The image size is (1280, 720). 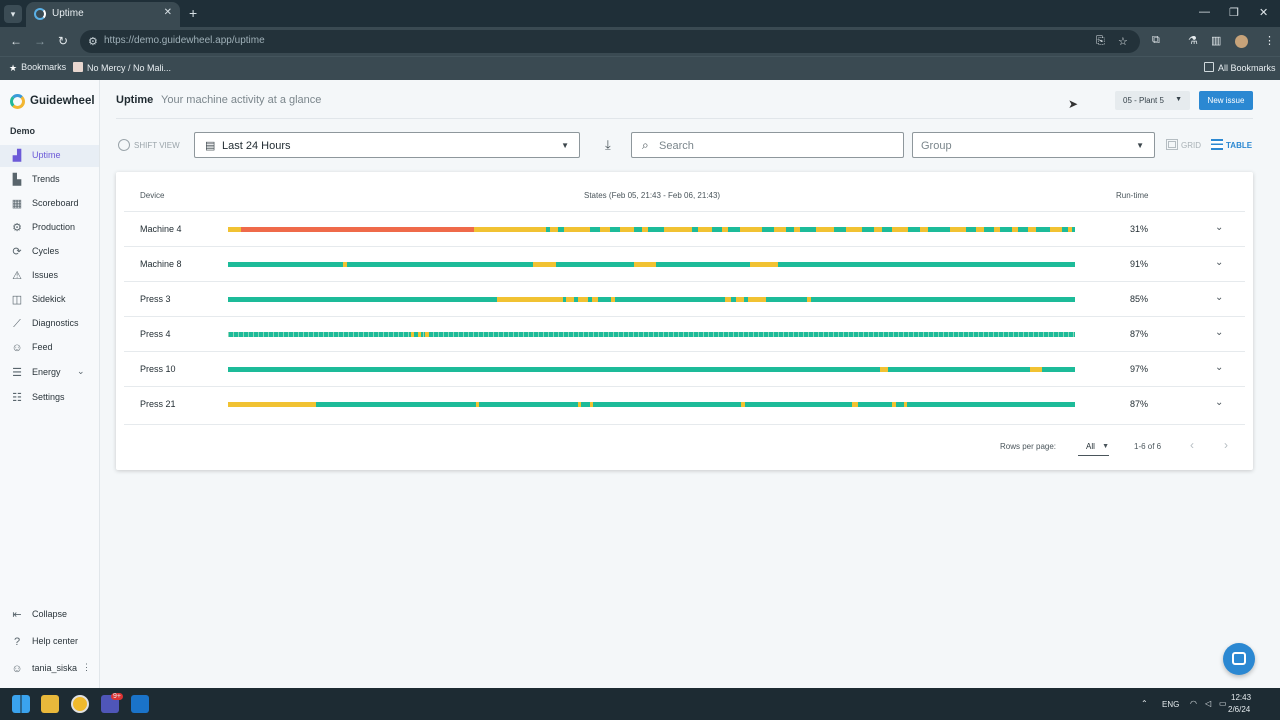 I want to click on menu-icon: ⋮, so click(x=1269, y=40).